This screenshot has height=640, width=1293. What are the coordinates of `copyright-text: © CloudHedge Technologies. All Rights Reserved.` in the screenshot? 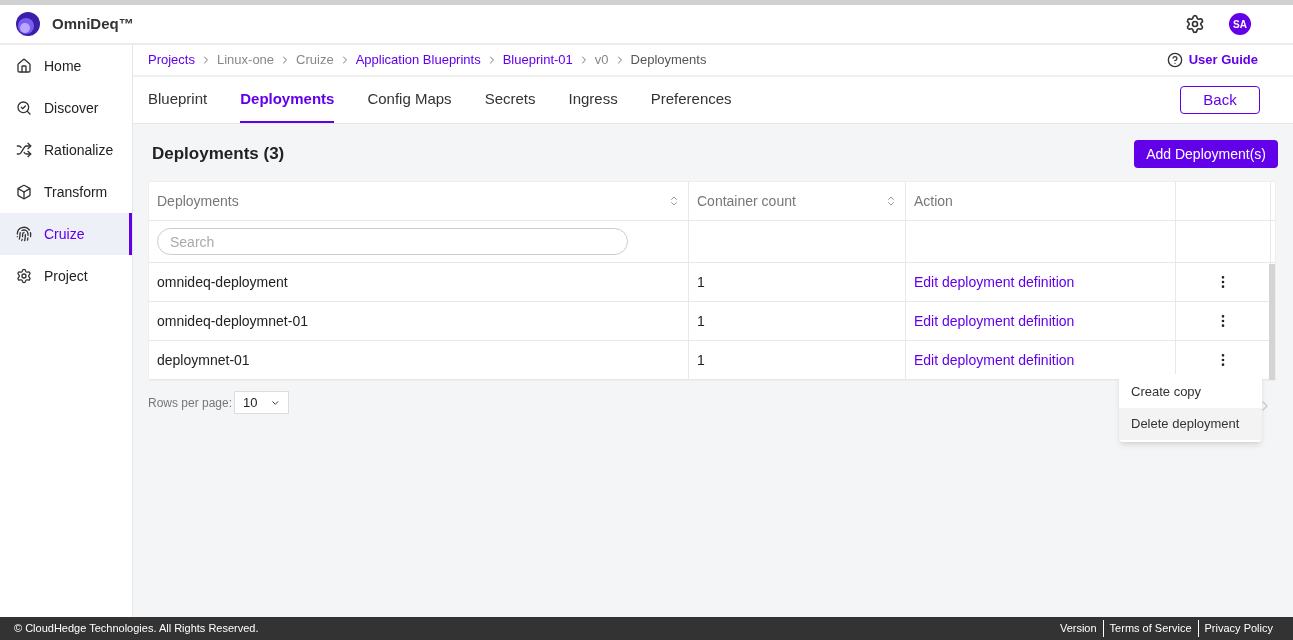 It's located at (136, 629).